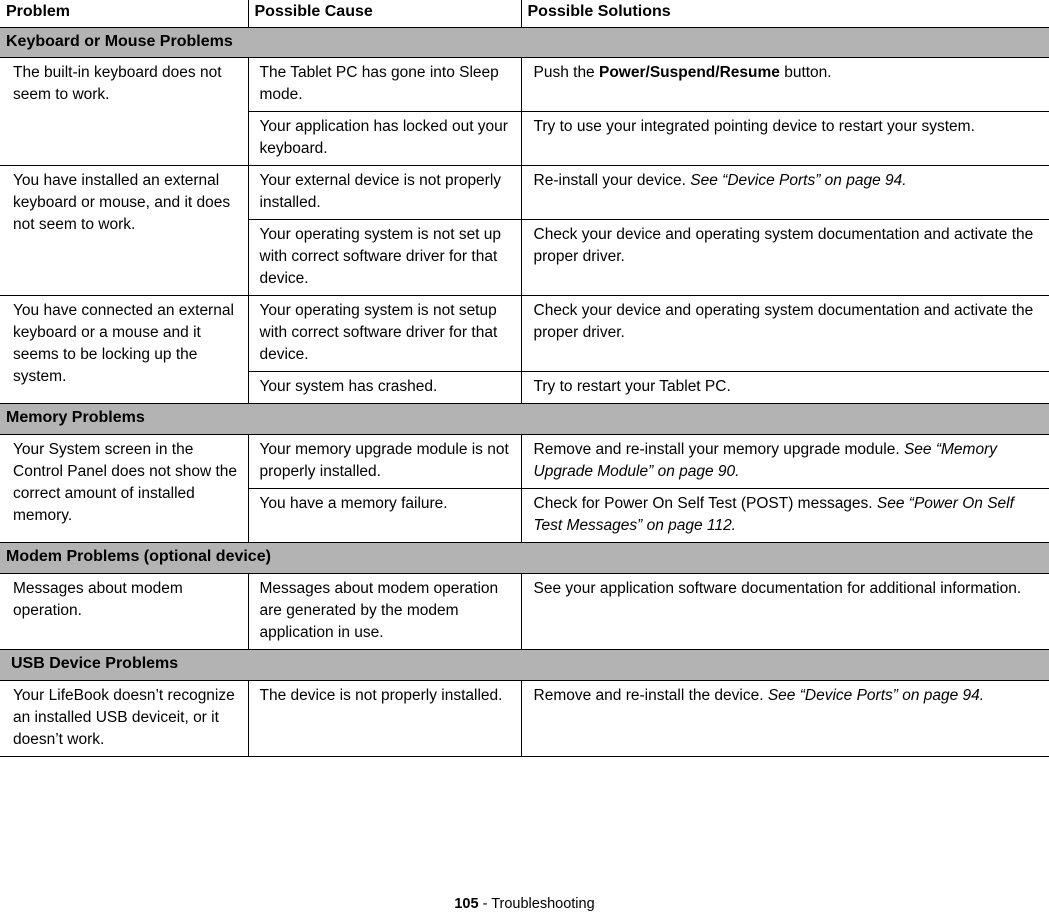 Image resolution: width=1049 pixels, height=917 pixels. What do you see at coordinates (650, 695) in the screenshot?
I see `solution-text-run: Remove and re-install the device.` at bounding box center [650, 695].